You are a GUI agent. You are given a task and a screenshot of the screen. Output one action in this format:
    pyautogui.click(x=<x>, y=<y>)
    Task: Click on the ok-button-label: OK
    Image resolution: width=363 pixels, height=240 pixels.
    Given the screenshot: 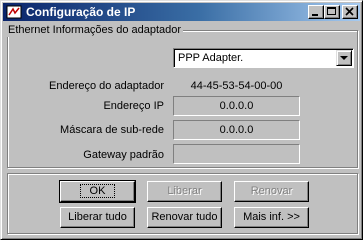 What is the action you would take?
    pyautogui.click(x=97, y=191)
    